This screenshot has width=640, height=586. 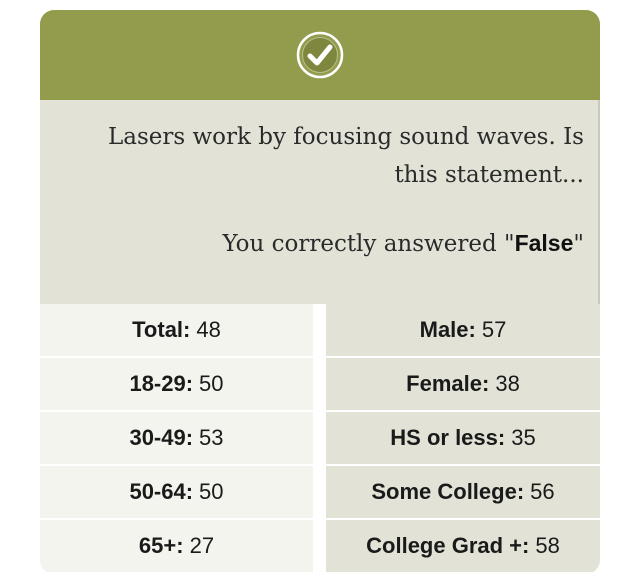 I want to click on stat-value: 56, so click(x=542, y=491).